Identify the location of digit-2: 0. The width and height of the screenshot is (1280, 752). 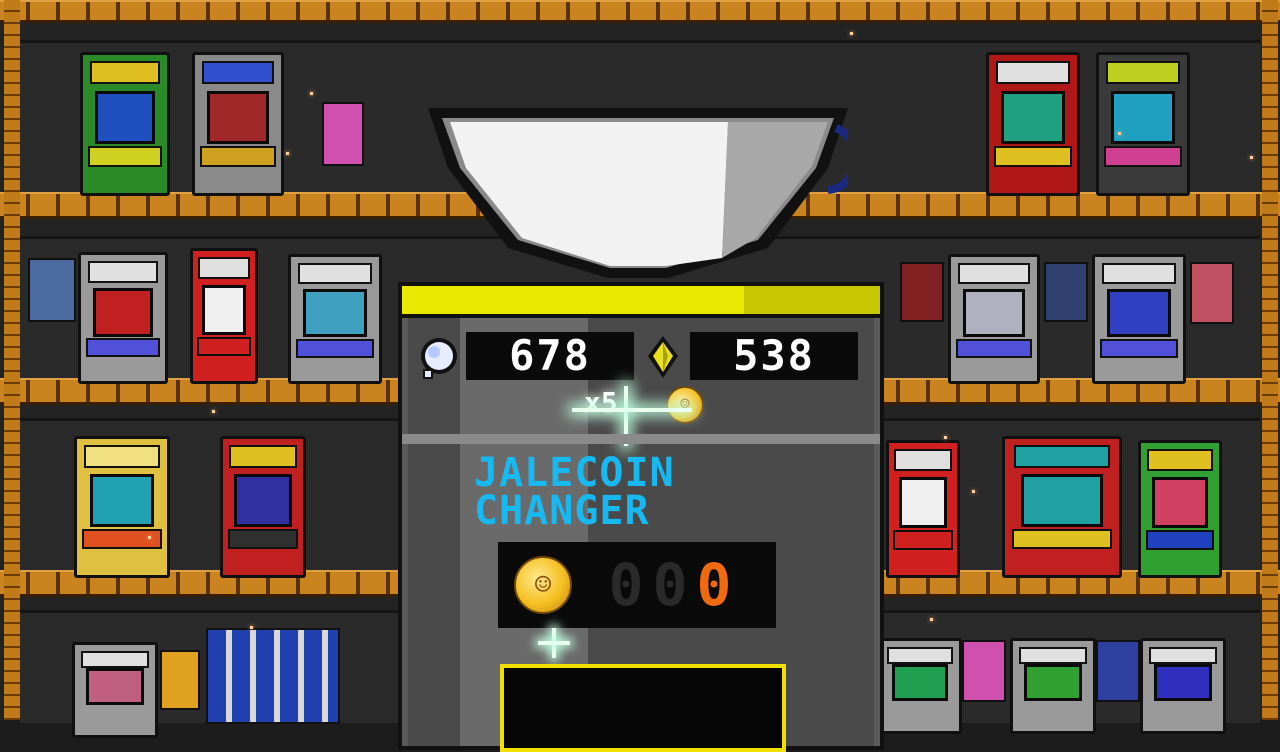
(670, 585).